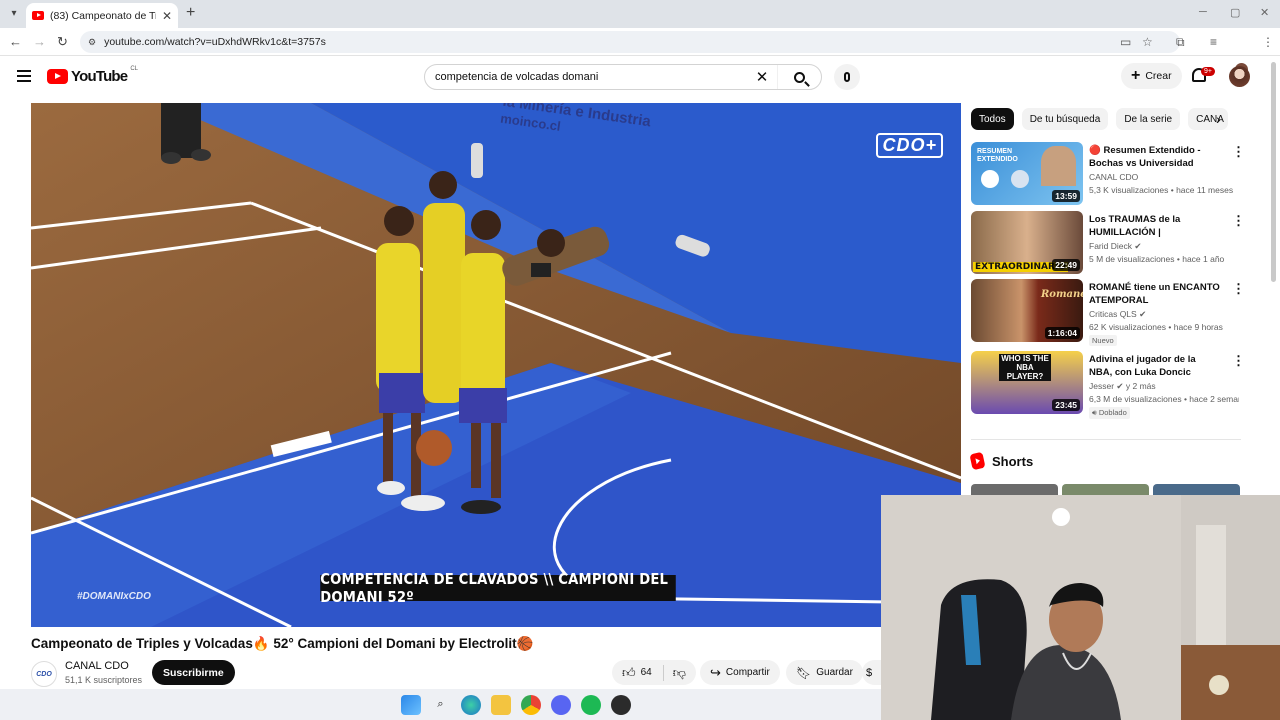 This screenshot has width=1280, height=720. Describe the element at coordinates (1103, 340) in the screenshot. I see `new-badge: Nuevo` at that location.